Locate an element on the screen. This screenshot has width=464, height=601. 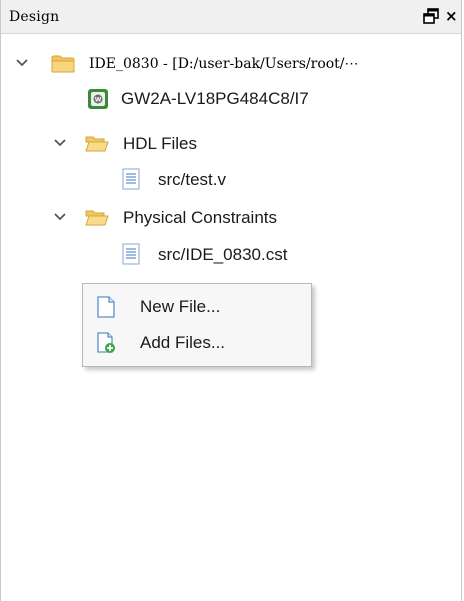
tree-item-project: IDE_0830 - [D:/user-bak/Users/root/⋯ is located at coordinates (231, 64).